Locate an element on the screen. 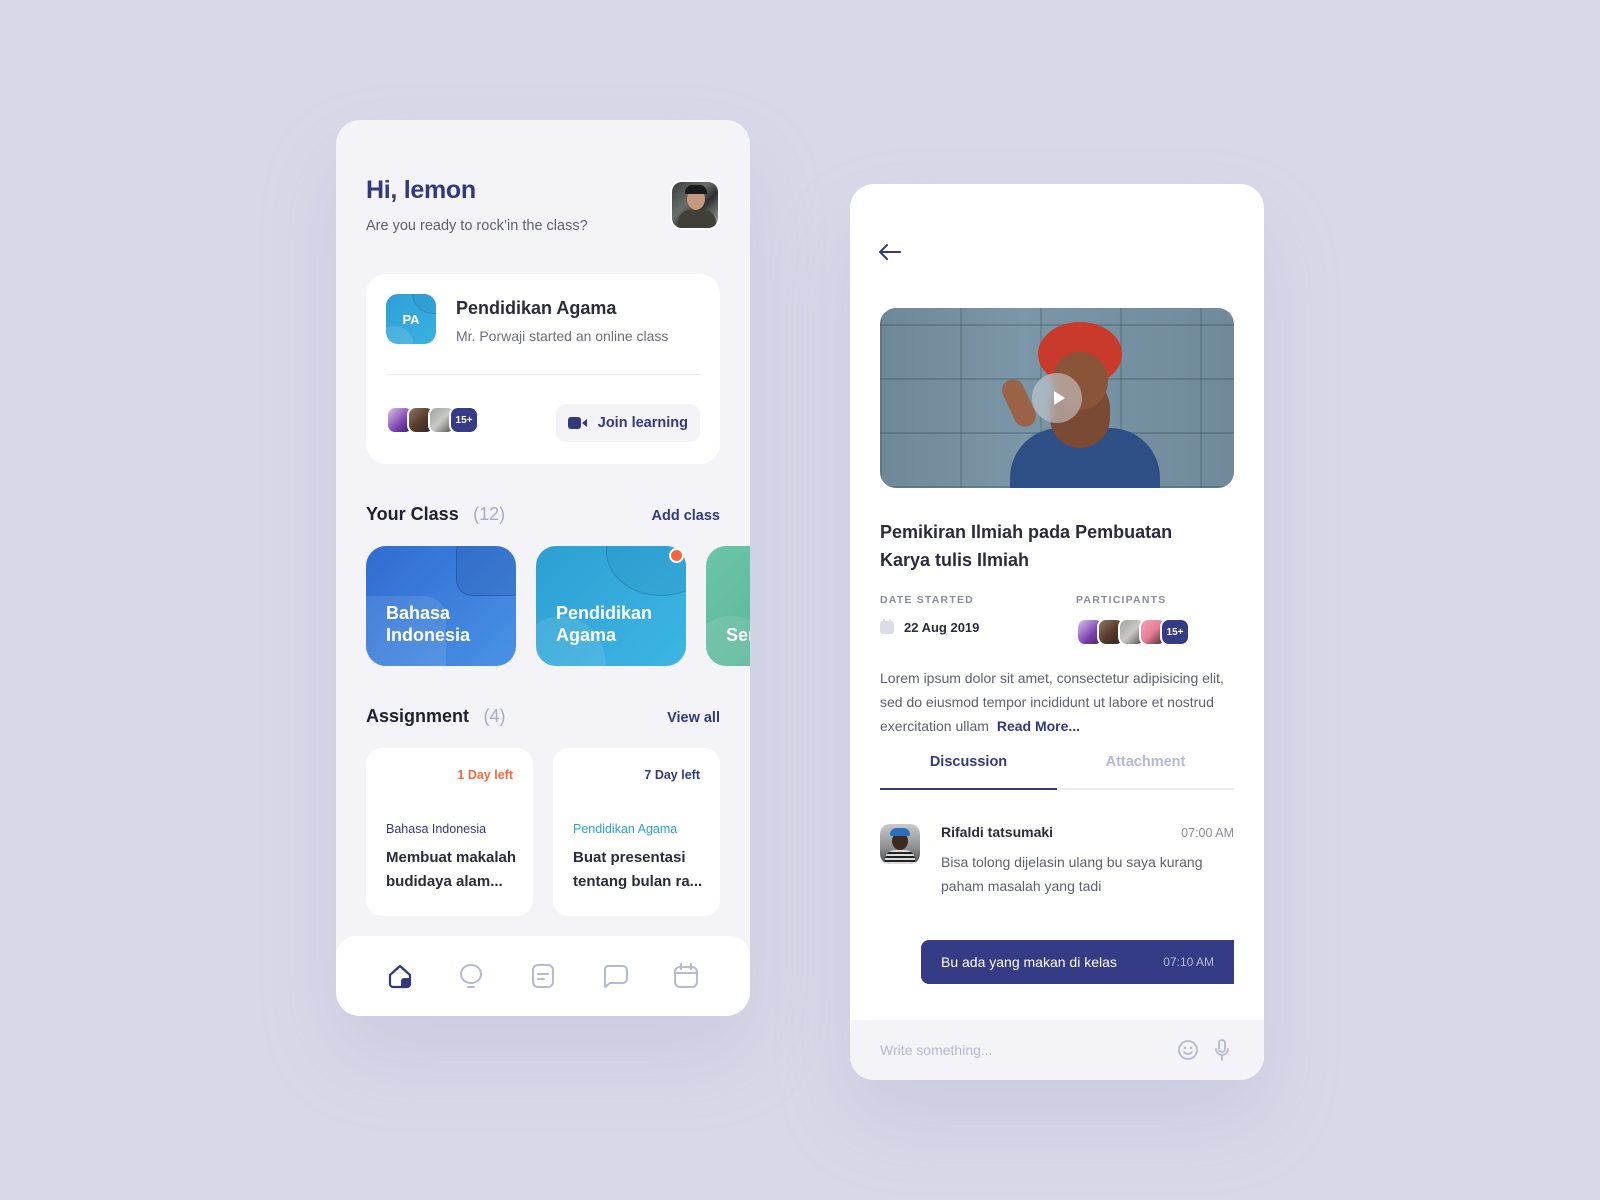 This screenshot has height=1200, width=1600. divider is located at coordinates (543, 374).